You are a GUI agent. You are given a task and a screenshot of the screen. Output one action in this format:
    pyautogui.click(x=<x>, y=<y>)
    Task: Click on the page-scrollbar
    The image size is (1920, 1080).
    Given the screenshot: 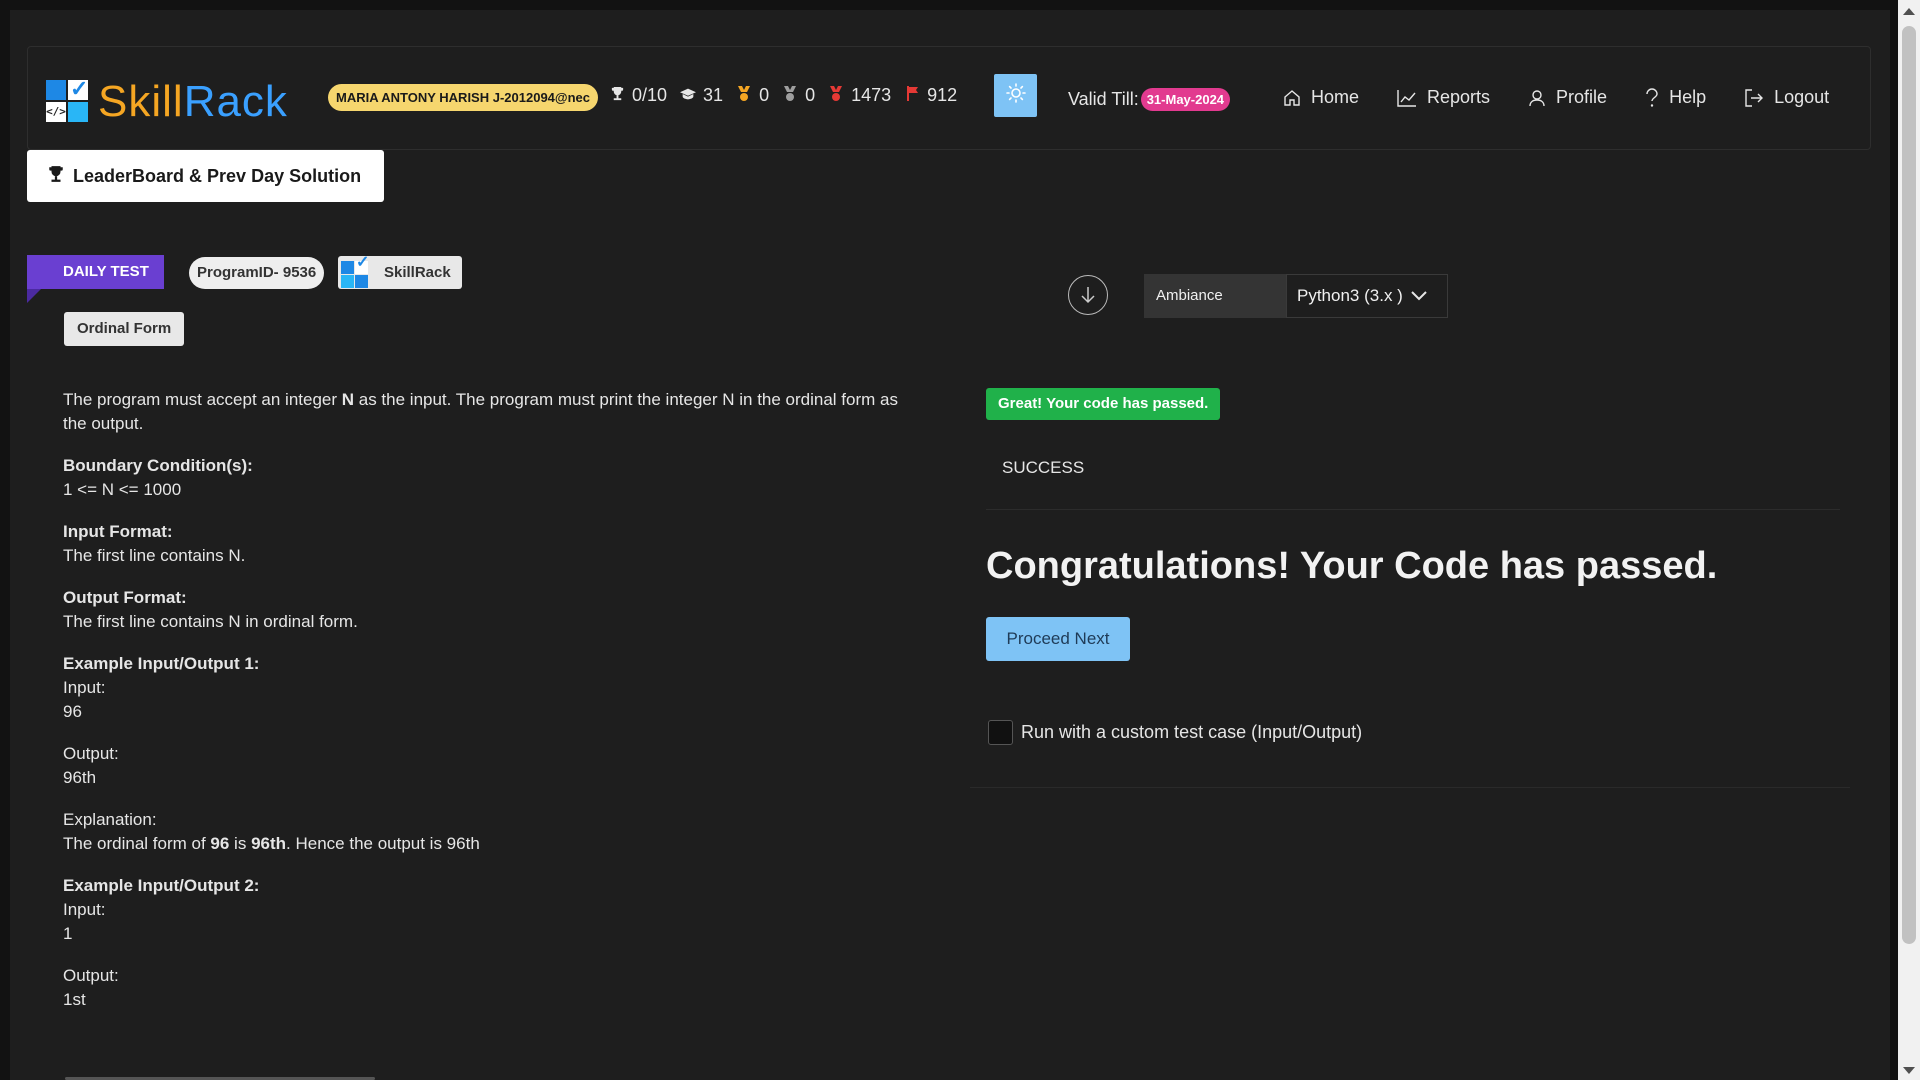 What is the action you would take?
    pyautogui.click(x=1909, y=540)
    